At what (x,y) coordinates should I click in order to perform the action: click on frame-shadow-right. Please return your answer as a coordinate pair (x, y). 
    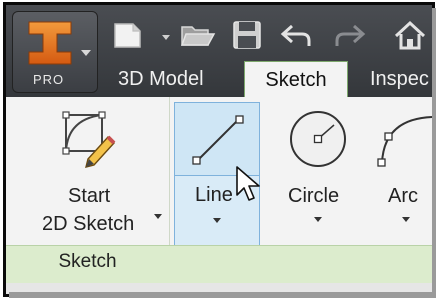
    Looking at the image, I should click on (434, 153).